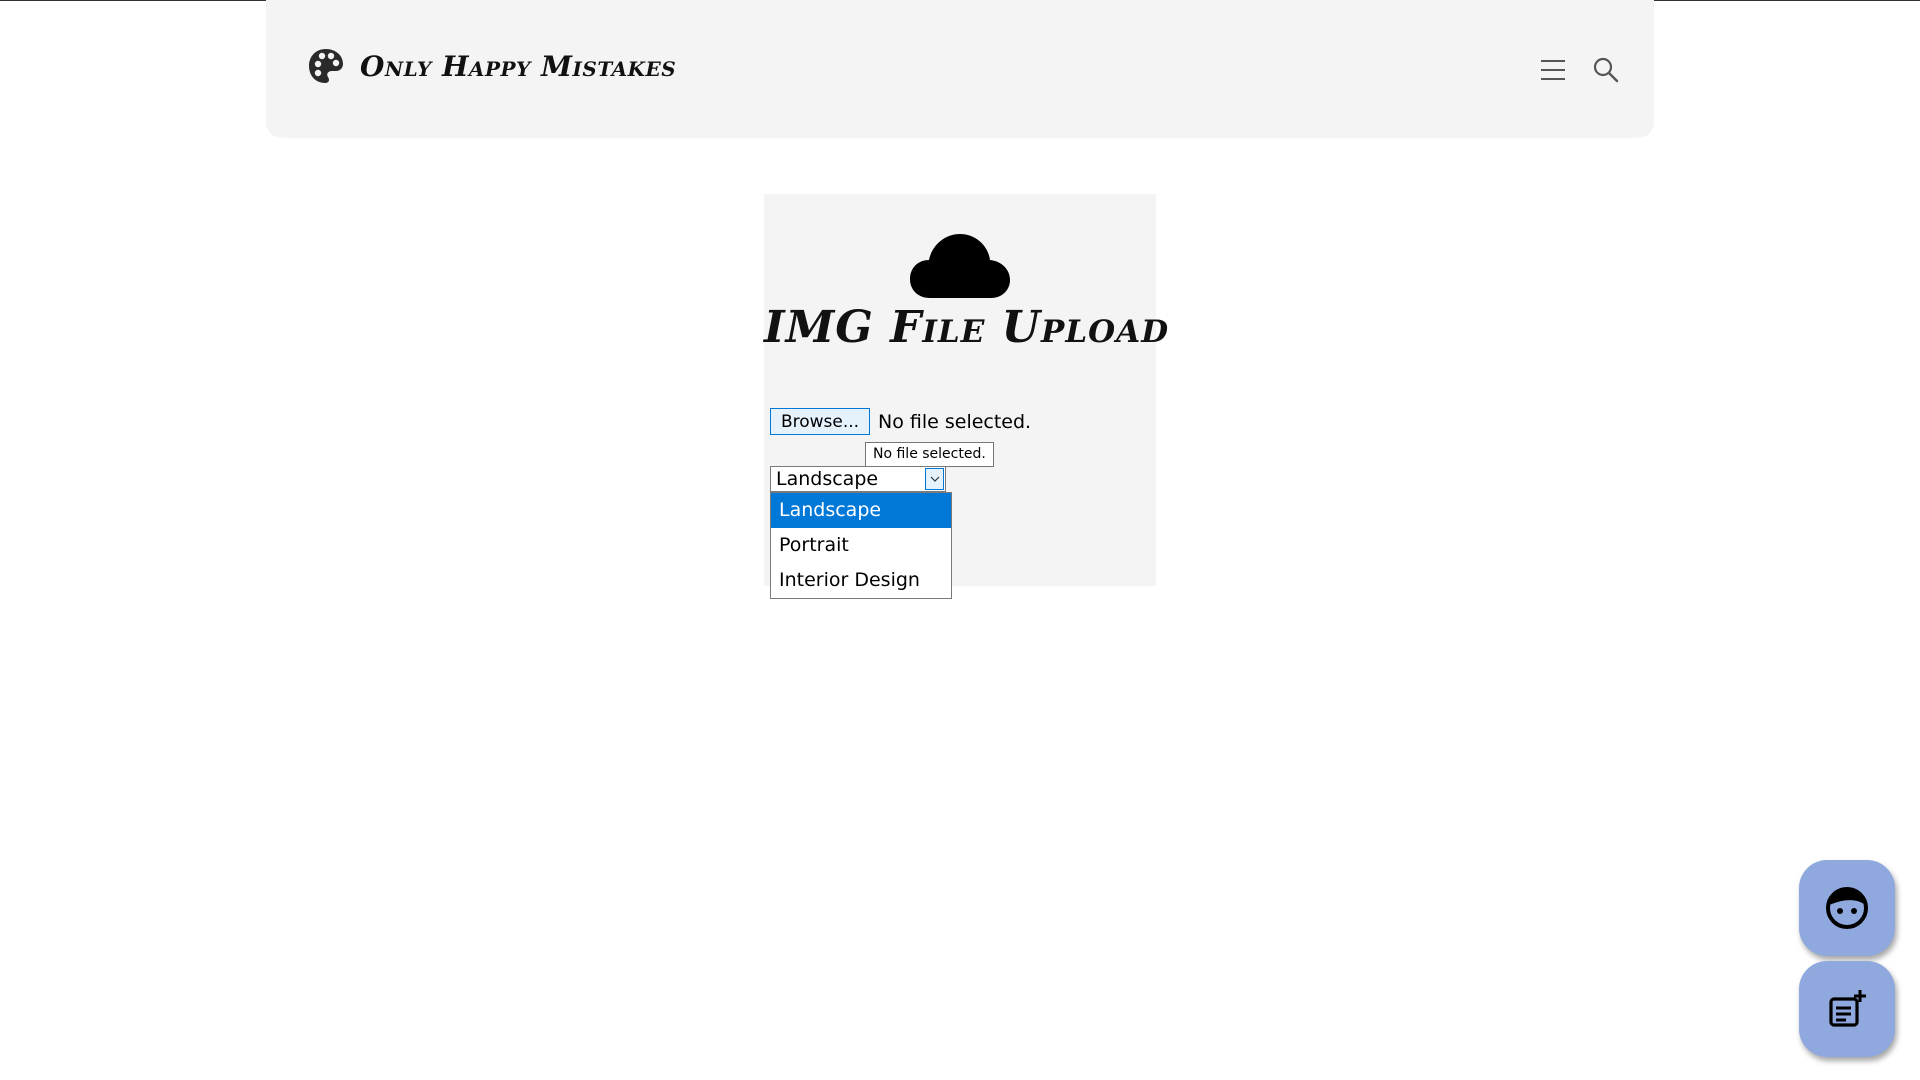 The width and height of the screenshot is (1920, 1080). I want to click on menu-icon, so click(1553, 70).